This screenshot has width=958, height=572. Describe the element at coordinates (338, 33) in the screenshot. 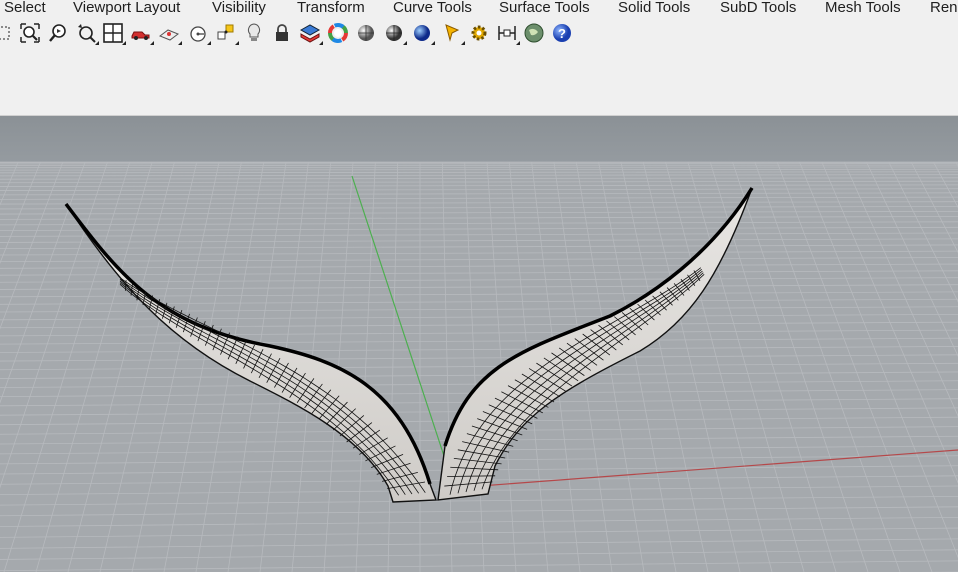

I see `color-wheel-icon` at that location.